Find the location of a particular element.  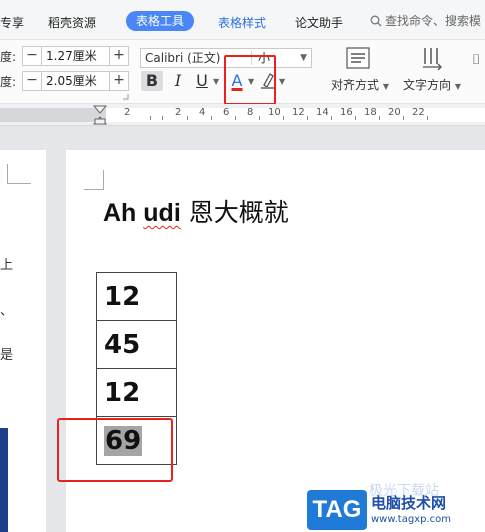

col-width-label: 度: is located at coordinates (8, 82).